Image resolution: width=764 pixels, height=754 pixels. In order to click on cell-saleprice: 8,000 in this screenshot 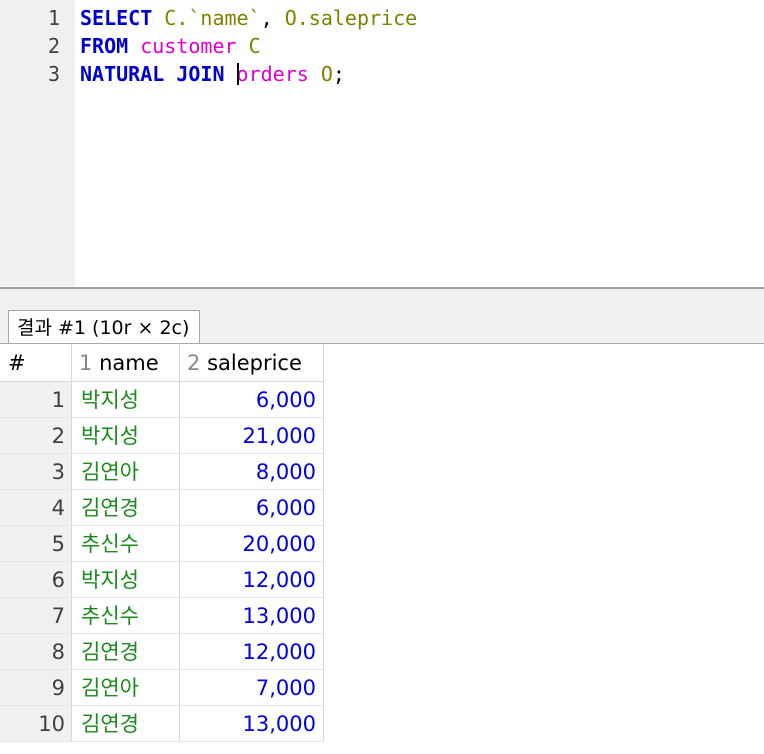, I will do `click(252, 472)`.